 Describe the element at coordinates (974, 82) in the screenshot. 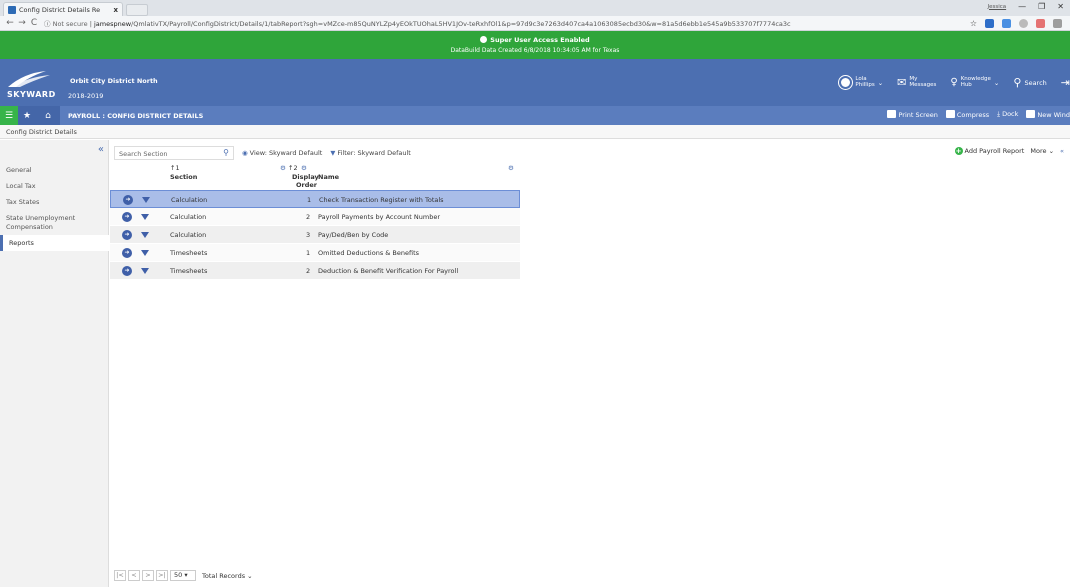

I see `knowledge-hub-button: ♀ Knowledge Hub ⌄` at that location.